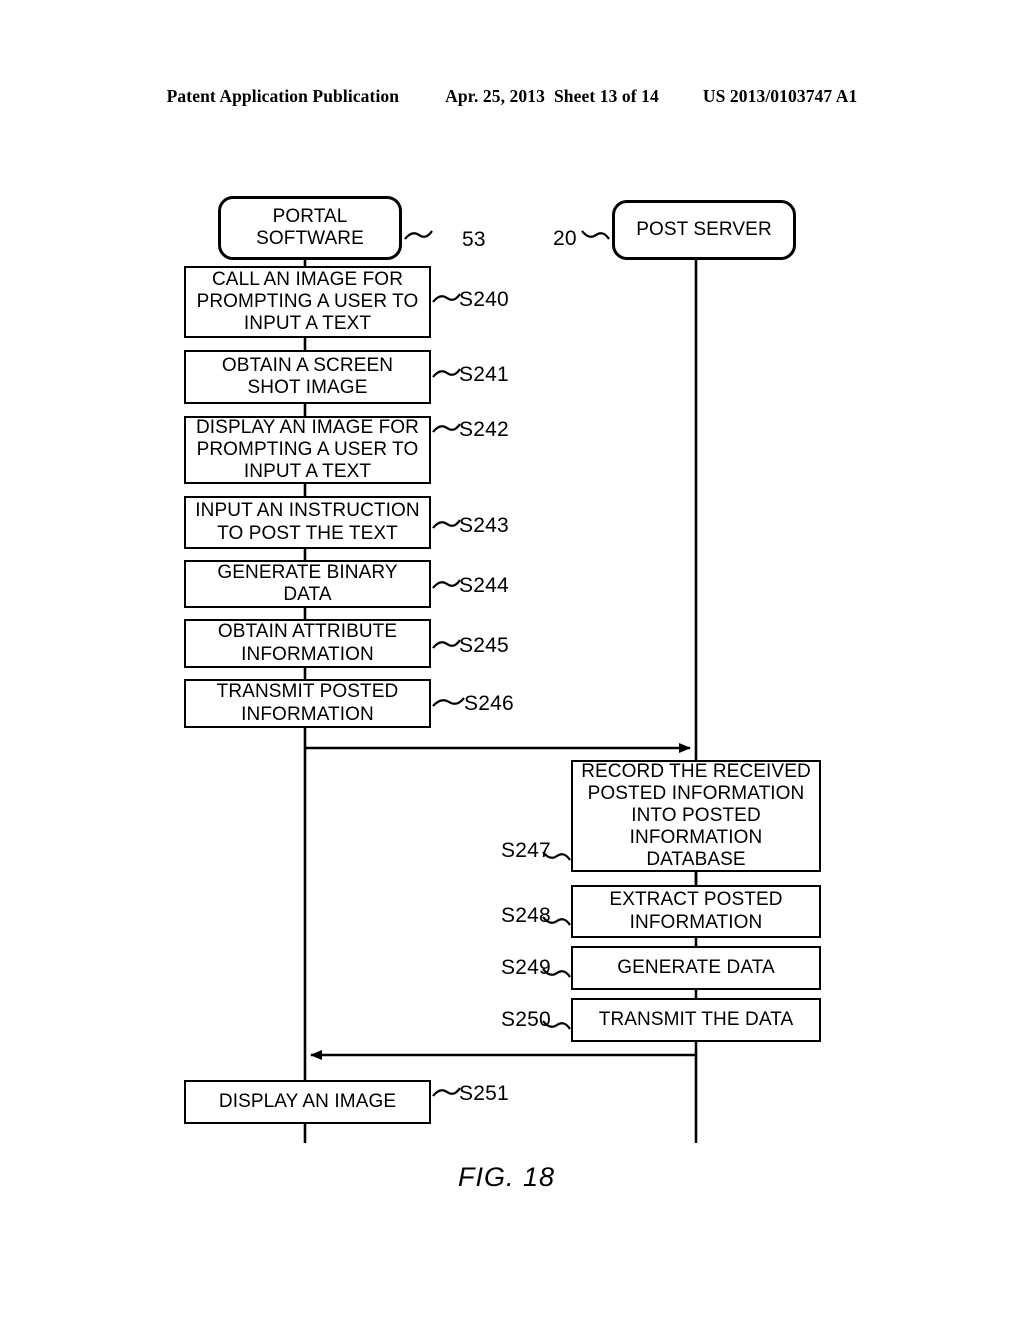 This screenshot has height=1320, width=1024. Describe the element at coordinates (310, 216) in the screenshot. I see `actor-portal-software-label-line-1: PORTAL` at that location.